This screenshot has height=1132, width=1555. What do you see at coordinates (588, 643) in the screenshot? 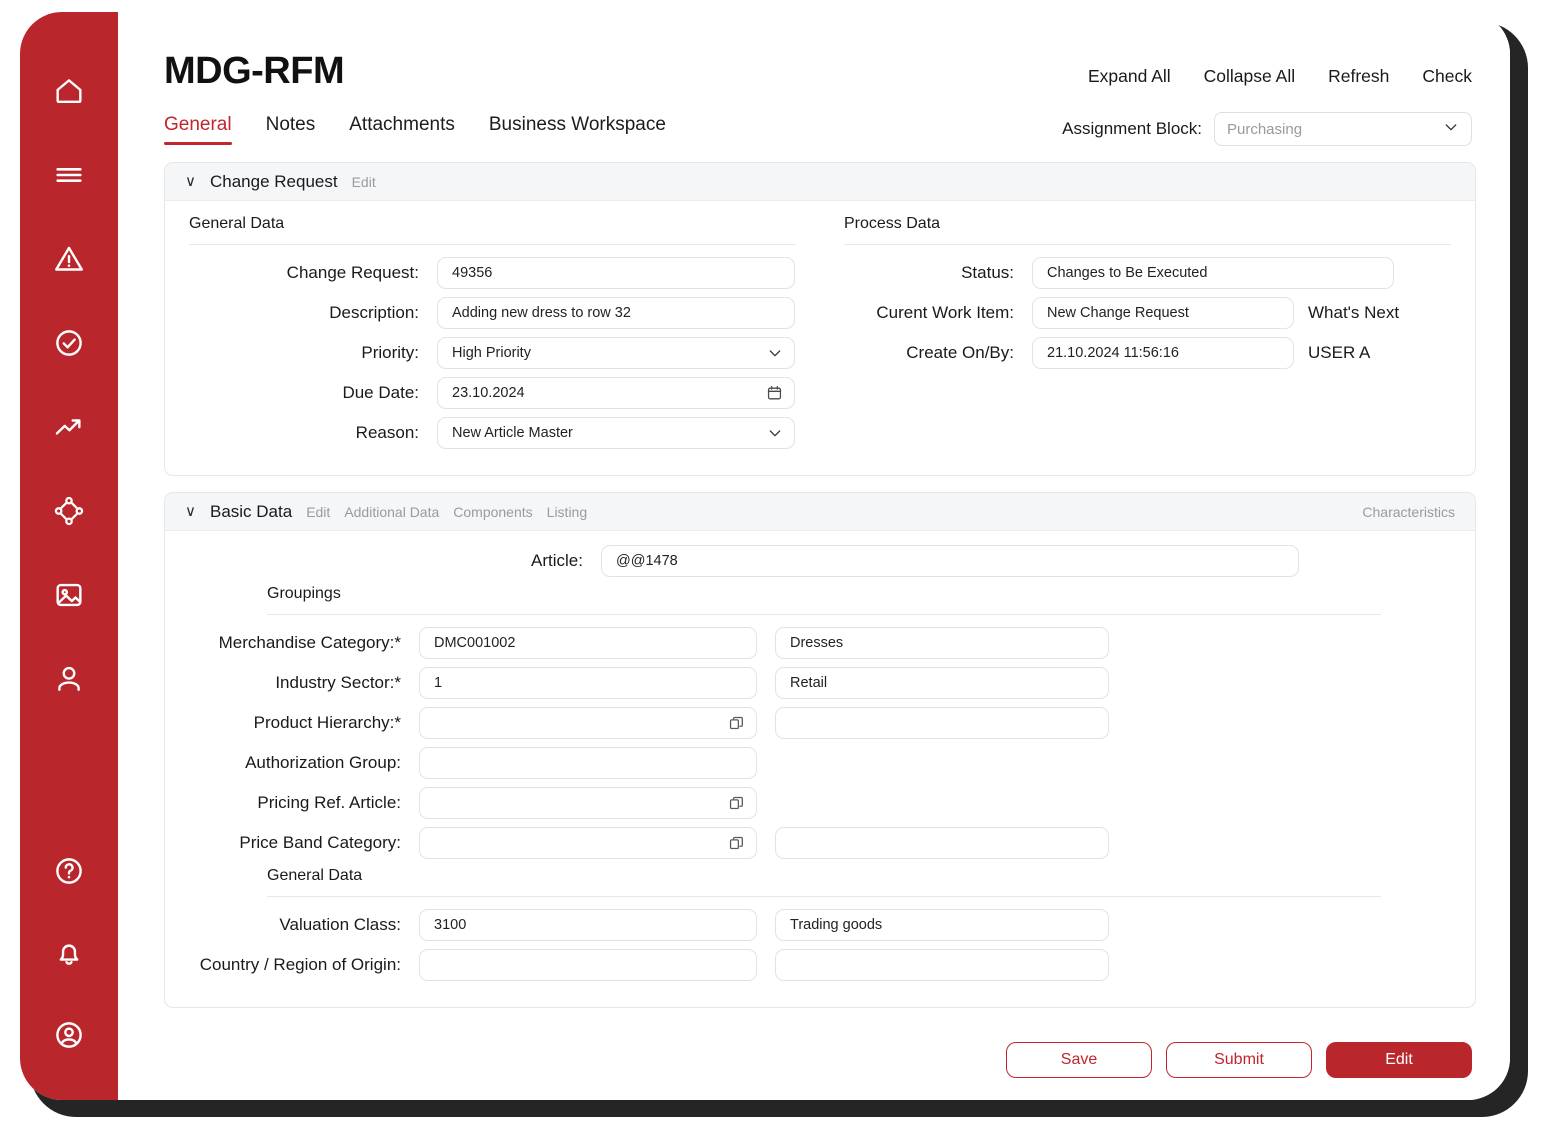
I see `merchandise-category-code-input: DMC001002` at bounding box center [588, 643].